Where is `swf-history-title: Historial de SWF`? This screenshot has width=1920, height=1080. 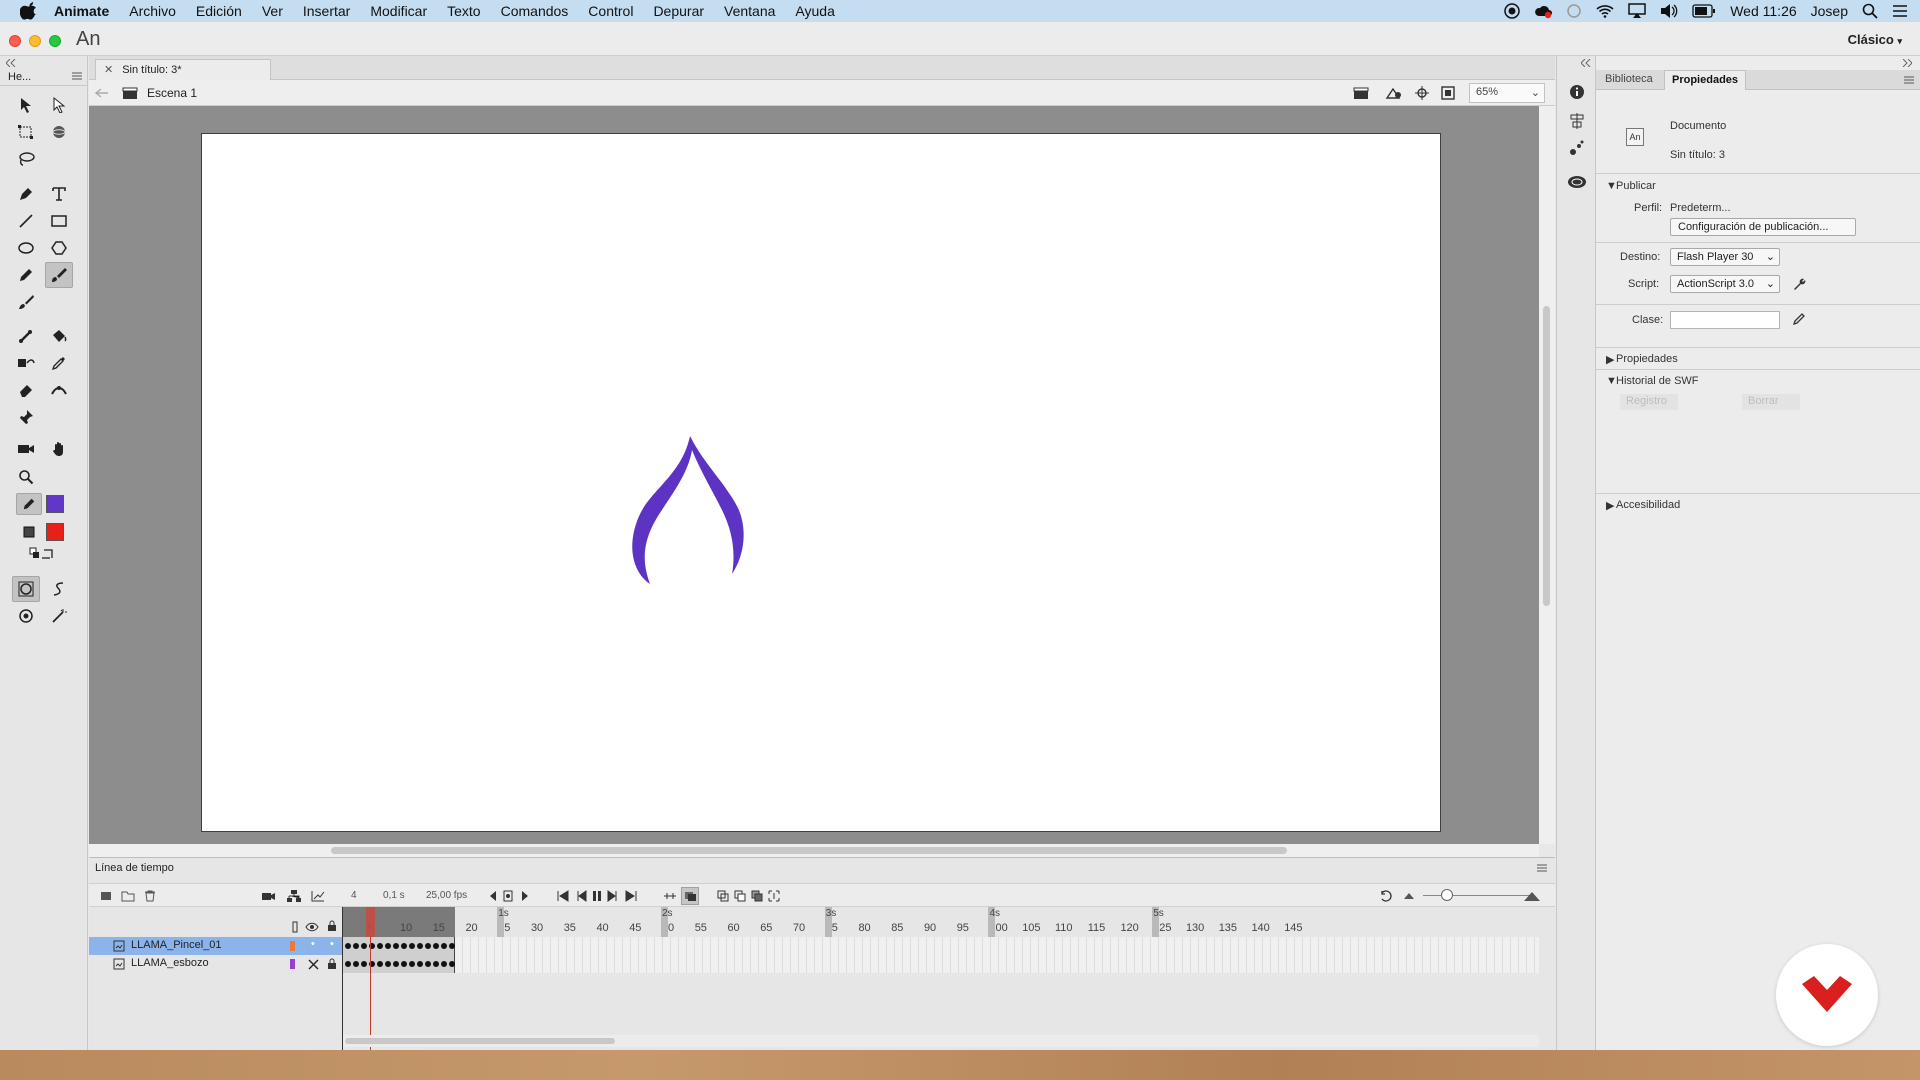
swf-history-title: Historial de SWF is located at coordinates (1657, 381).